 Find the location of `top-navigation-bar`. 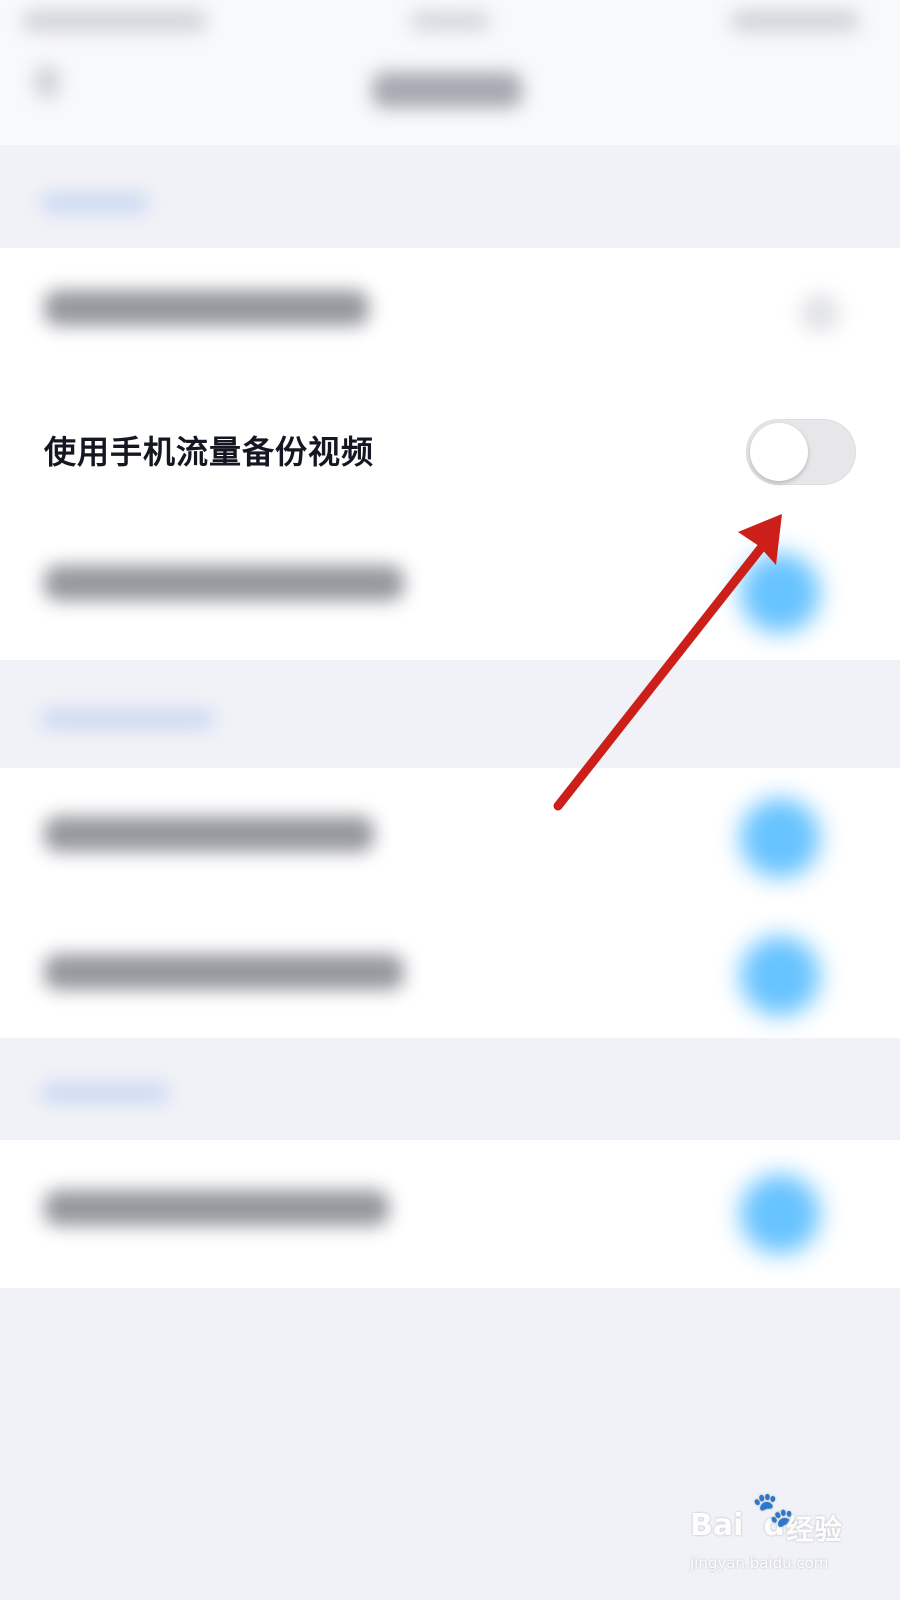

top-navigation-bar is located at coordinates (450, 72).